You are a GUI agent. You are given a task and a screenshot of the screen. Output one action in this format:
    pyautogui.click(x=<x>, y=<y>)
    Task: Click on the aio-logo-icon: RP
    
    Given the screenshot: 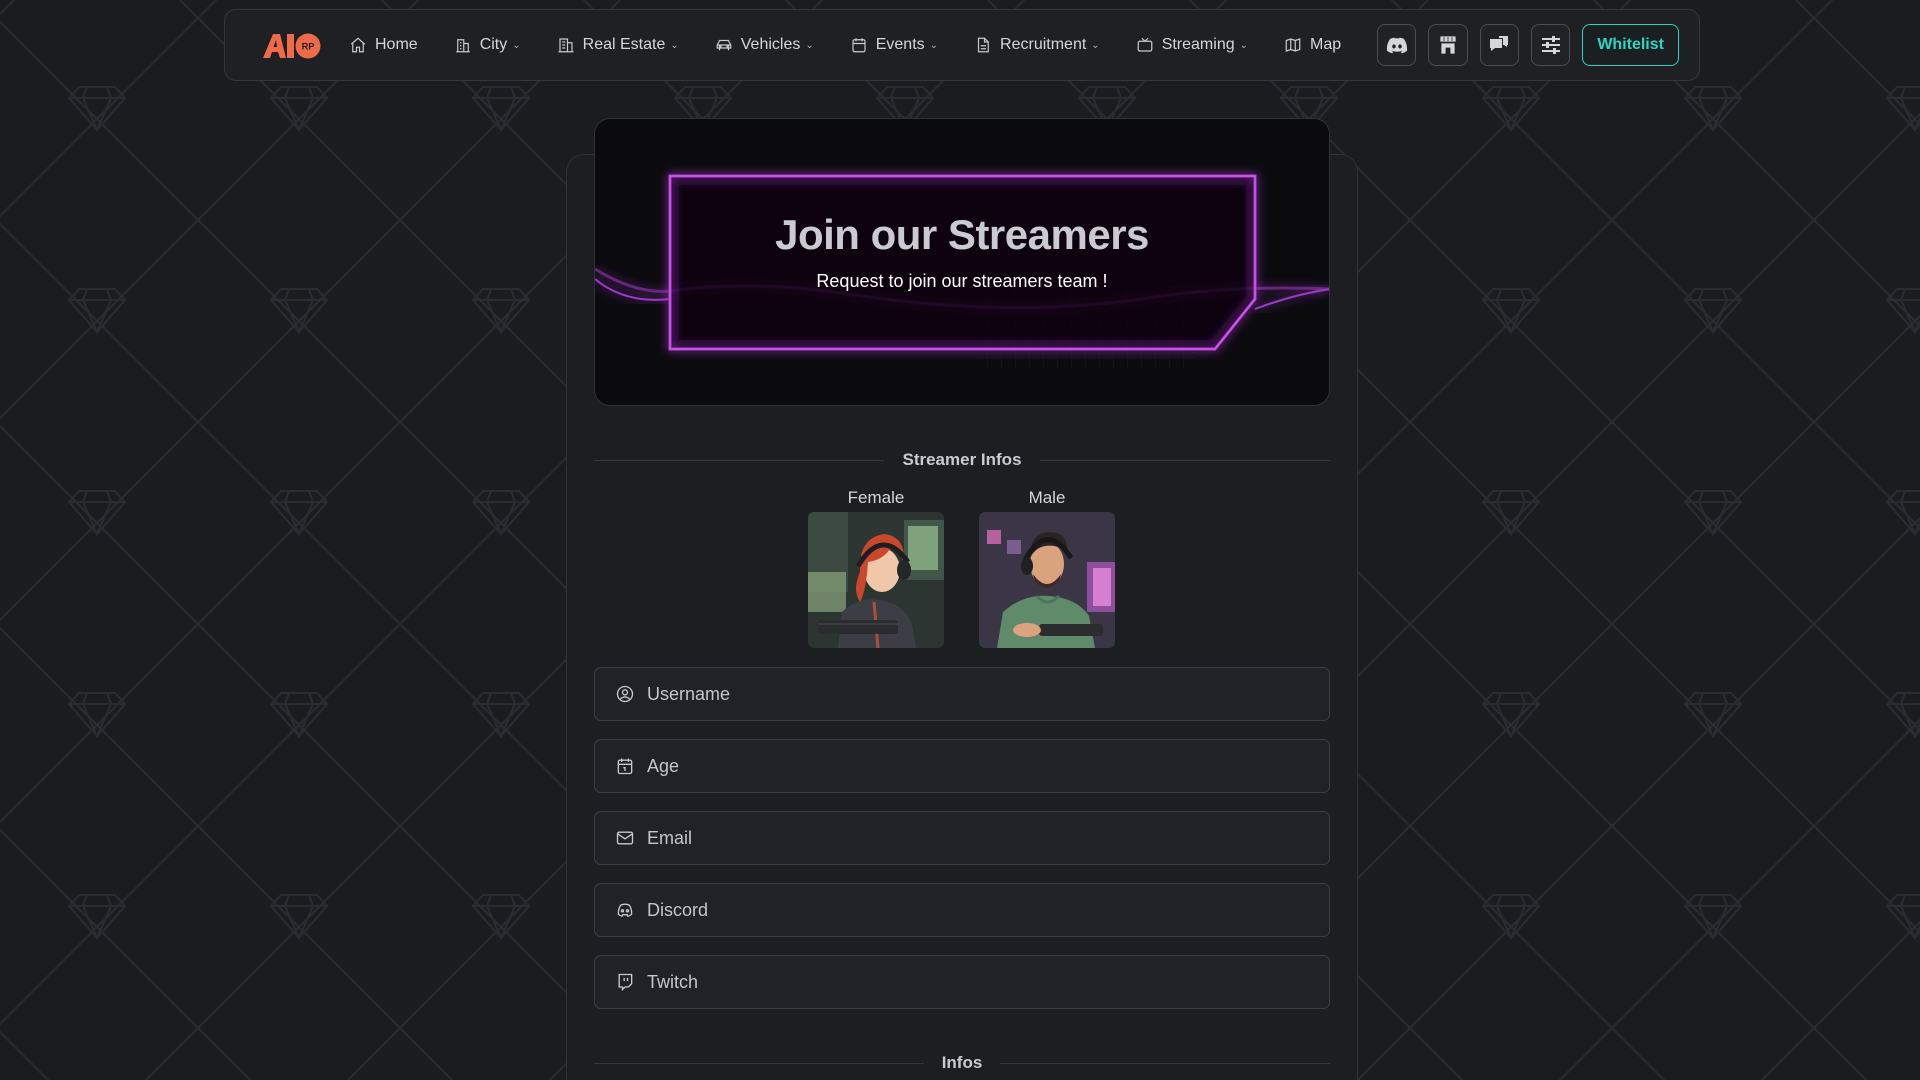 What is the action you would take?
    pyautogui.click(x=292, y=46)
    